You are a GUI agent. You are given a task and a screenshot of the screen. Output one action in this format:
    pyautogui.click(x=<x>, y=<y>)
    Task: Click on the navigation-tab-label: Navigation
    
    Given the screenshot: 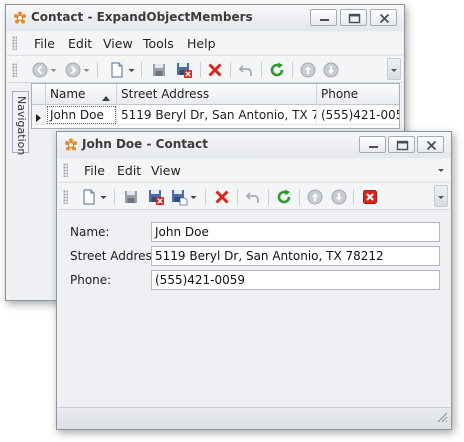 What is the action you would take?
    pyautogui.click(x=21, y=126)
    